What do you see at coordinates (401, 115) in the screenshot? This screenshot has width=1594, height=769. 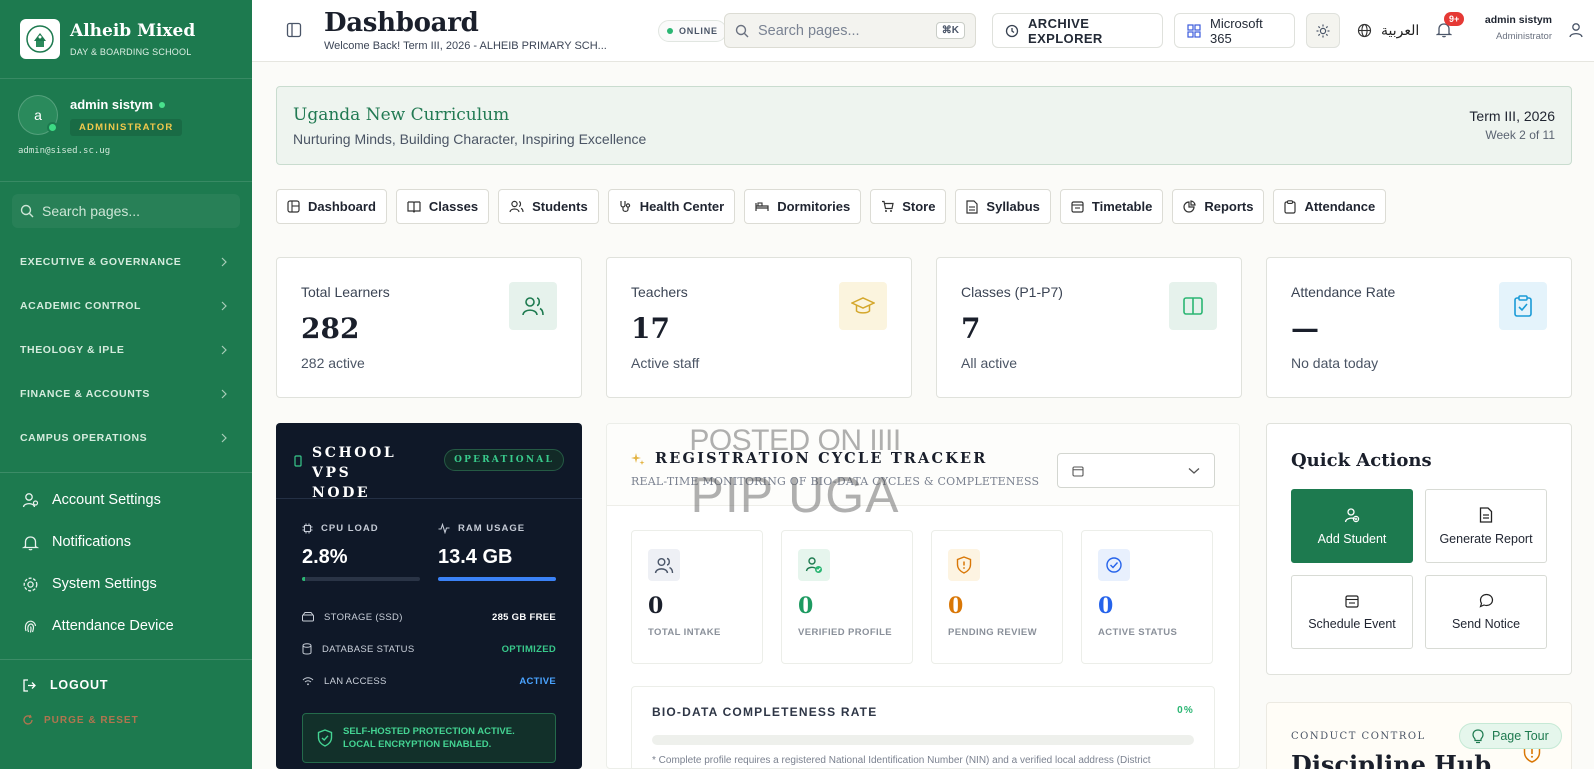 I see `banner-title: Uganda New Curriculum` at bounding box center [401, 115].